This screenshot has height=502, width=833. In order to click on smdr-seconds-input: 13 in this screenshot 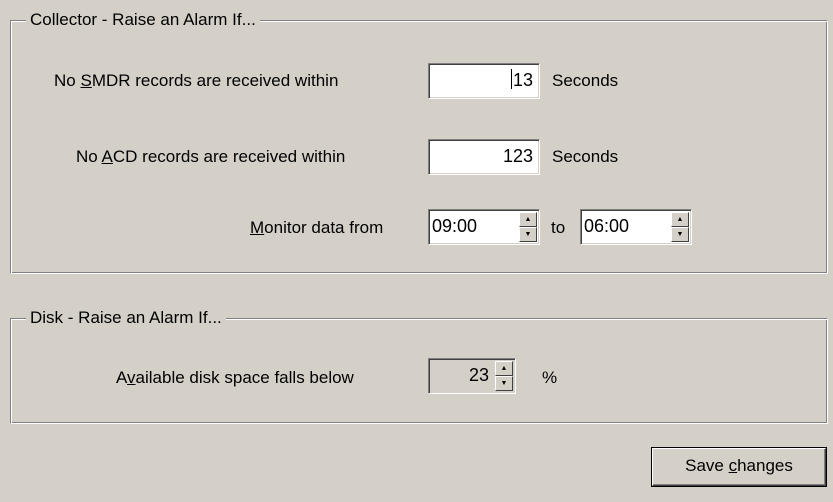, I will do `click(484, 81)`.